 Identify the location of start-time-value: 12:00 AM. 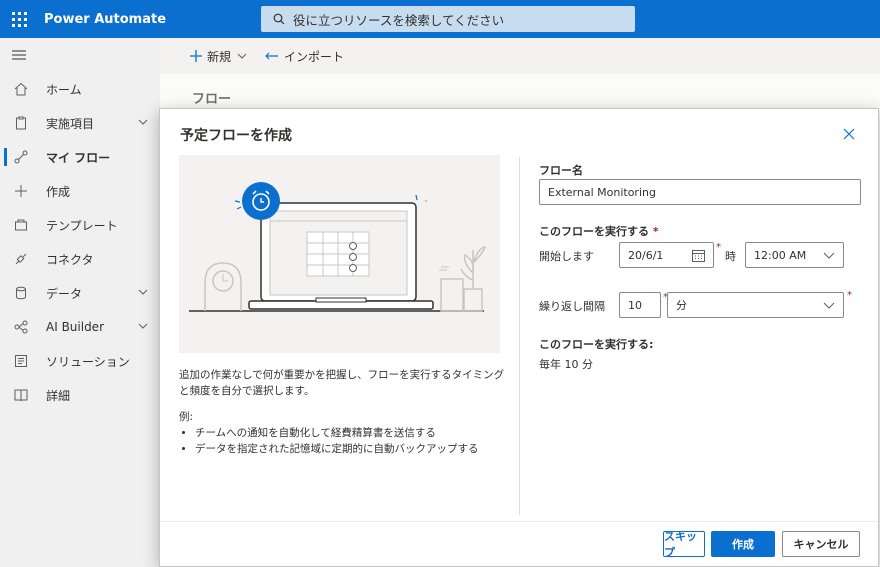
(780, 255).